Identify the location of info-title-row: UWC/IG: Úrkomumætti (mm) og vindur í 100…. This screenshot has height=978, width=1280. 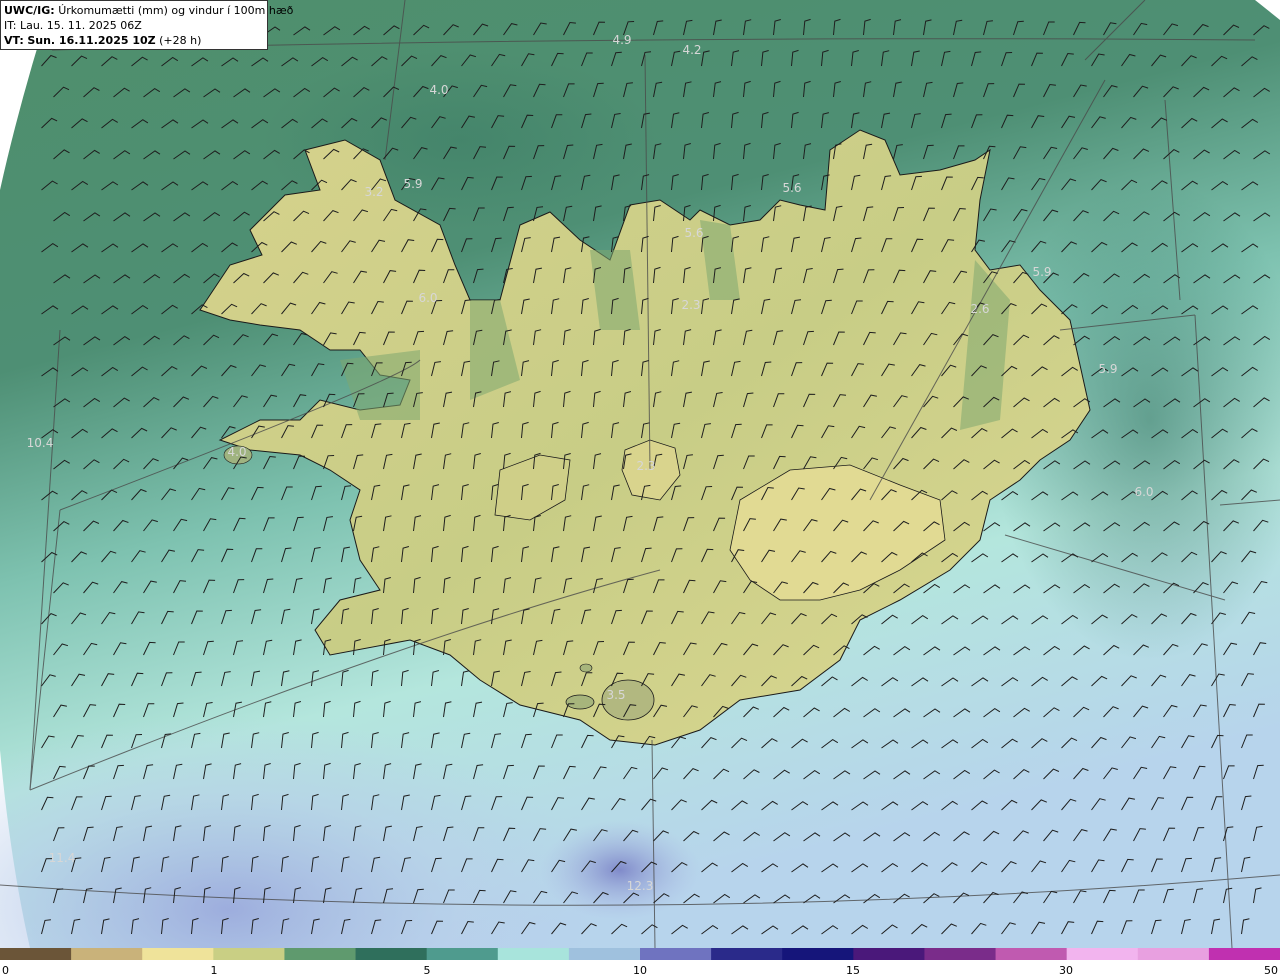
(148, 10).